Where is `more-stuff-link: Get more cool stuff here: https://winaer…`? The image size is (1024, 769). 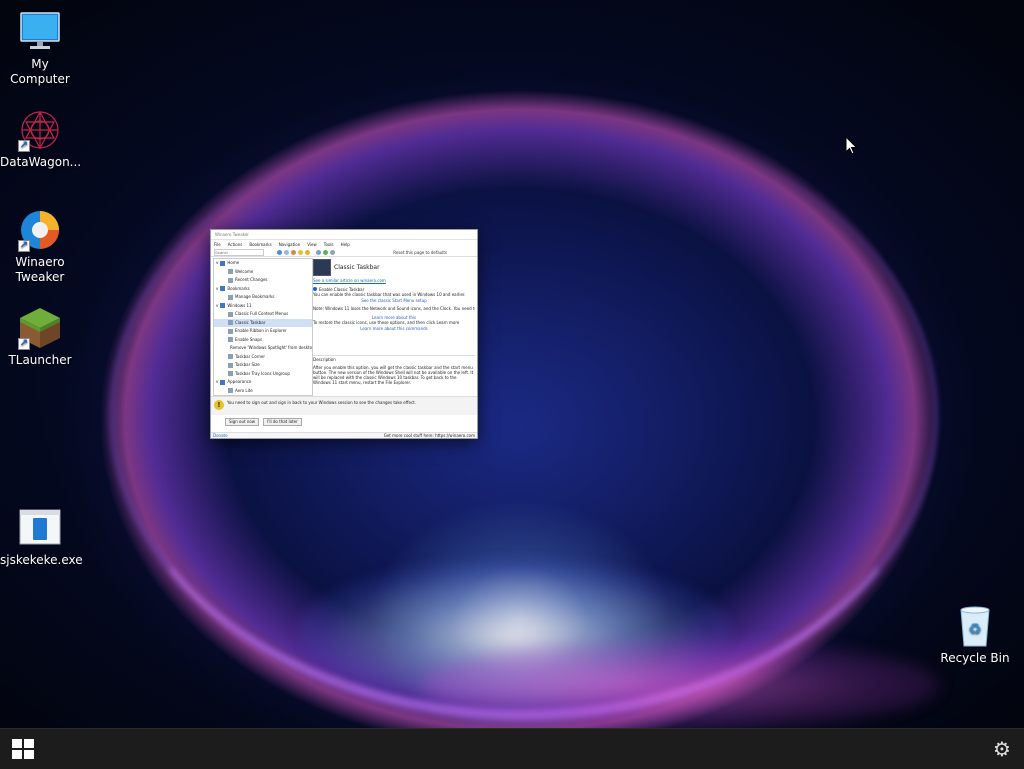 more-stuff-link: Get more cool stuff here: https://winaer… is located at coordinates (429, 435).